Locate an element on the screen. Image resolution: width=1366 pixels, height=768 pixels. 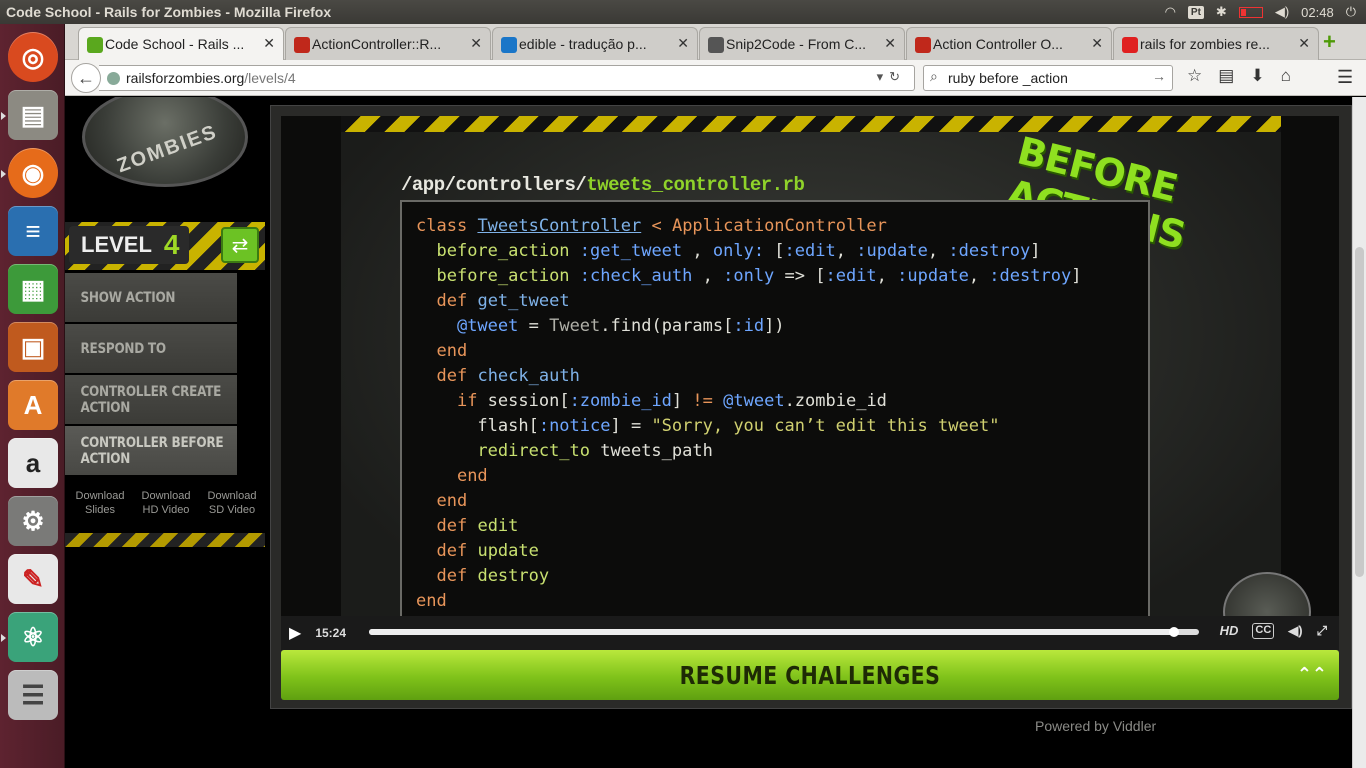
hd-toggle-button: HD is located at coordinates (1229, 631).